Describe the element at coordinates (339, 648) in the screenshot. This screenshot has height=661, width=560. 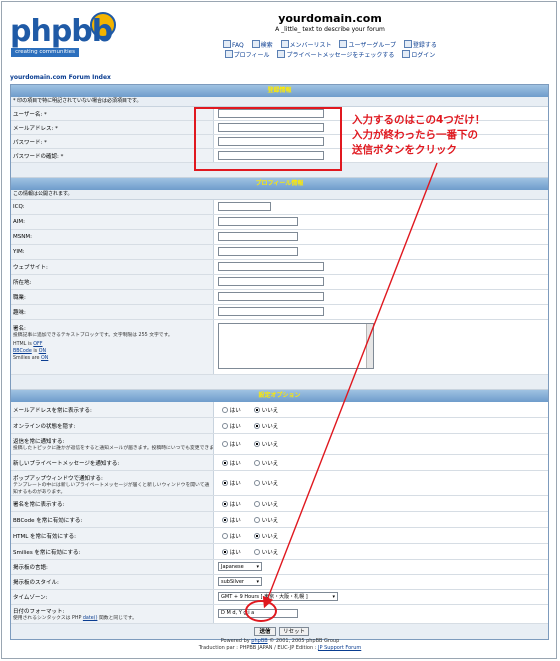
I see `jp-support-link: JP Support Forum` at that location.